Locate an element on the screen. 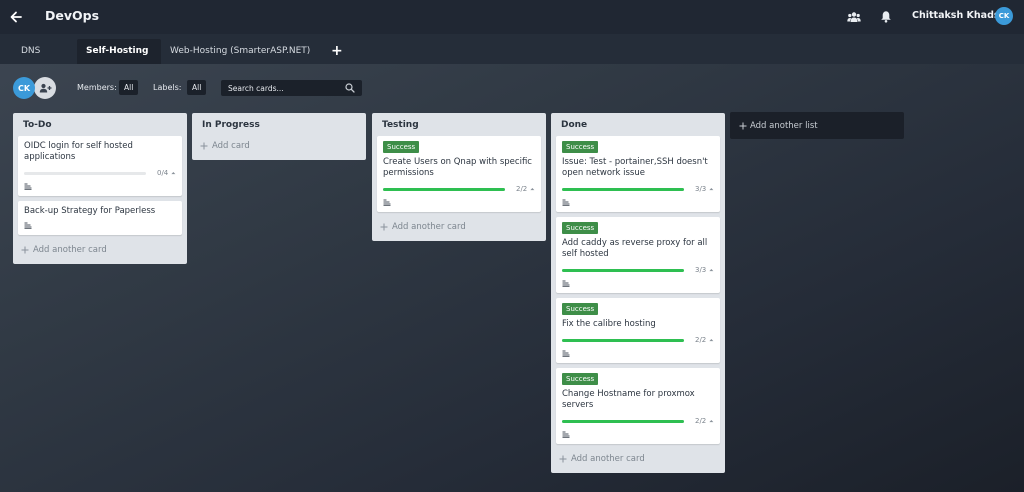  add-list-button: Add another list is located at coordinates (817, 125).